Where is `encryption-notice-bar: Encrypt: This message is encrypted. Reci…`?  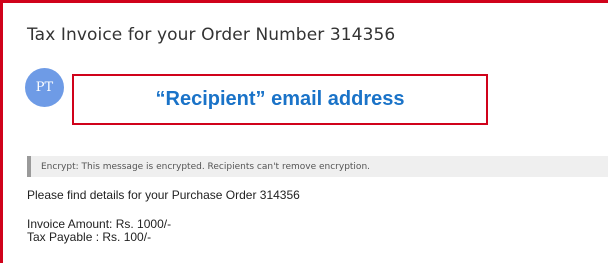 encryption-notice-bar: Encrypt: This message is encrypted. Reci… is located at coordinates (317, 166).